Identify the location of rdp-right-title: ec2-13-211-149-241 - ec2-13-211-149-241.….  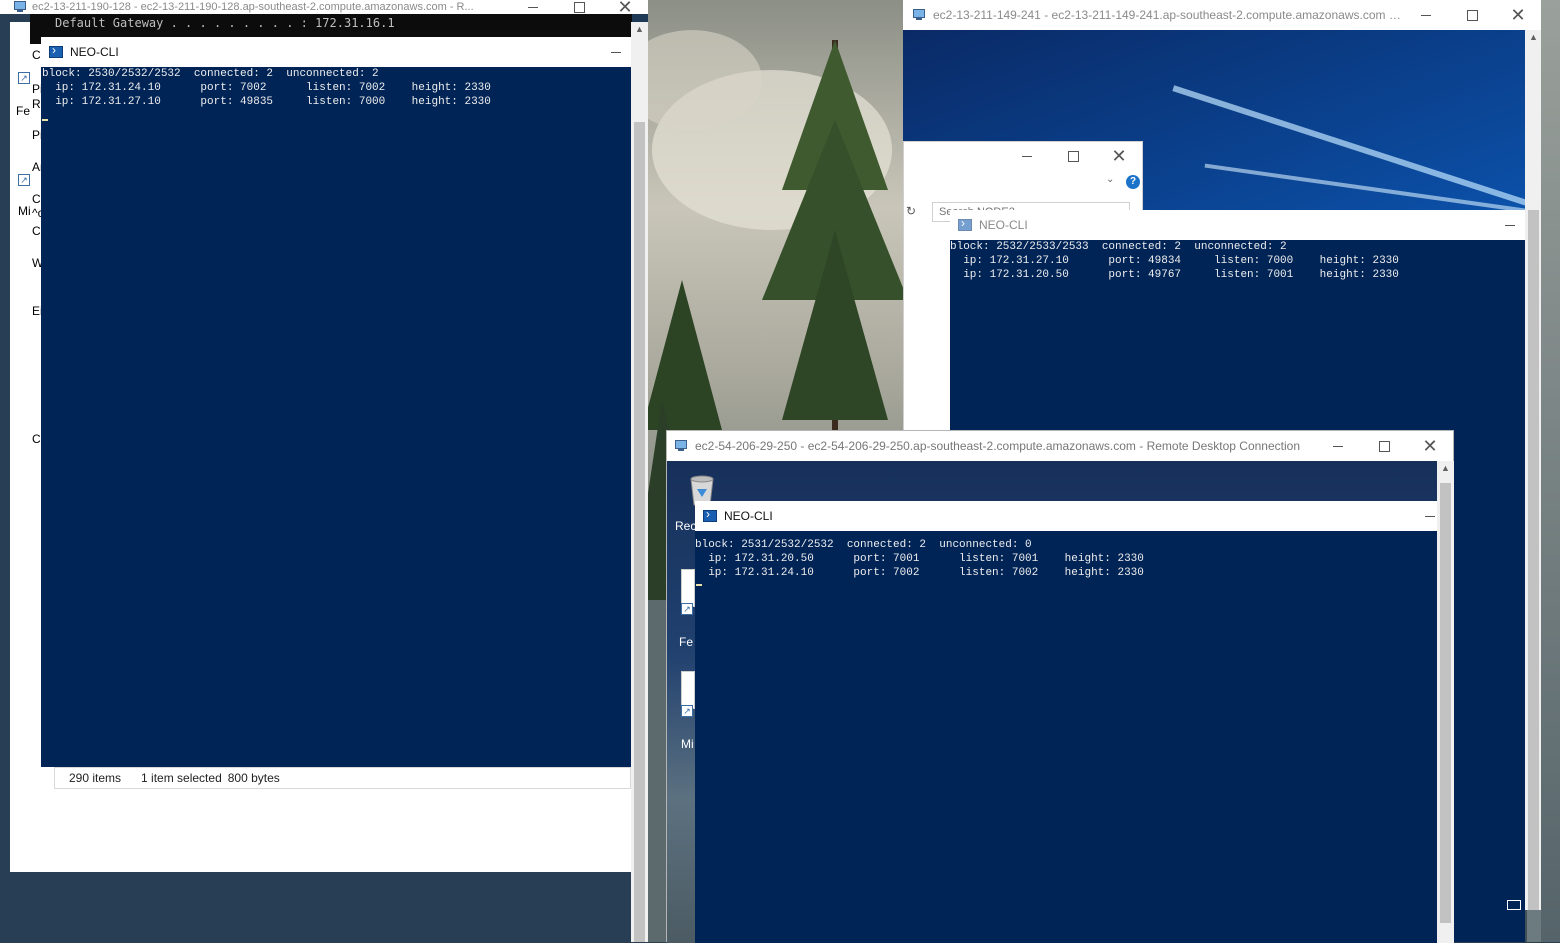
(1168, 15).